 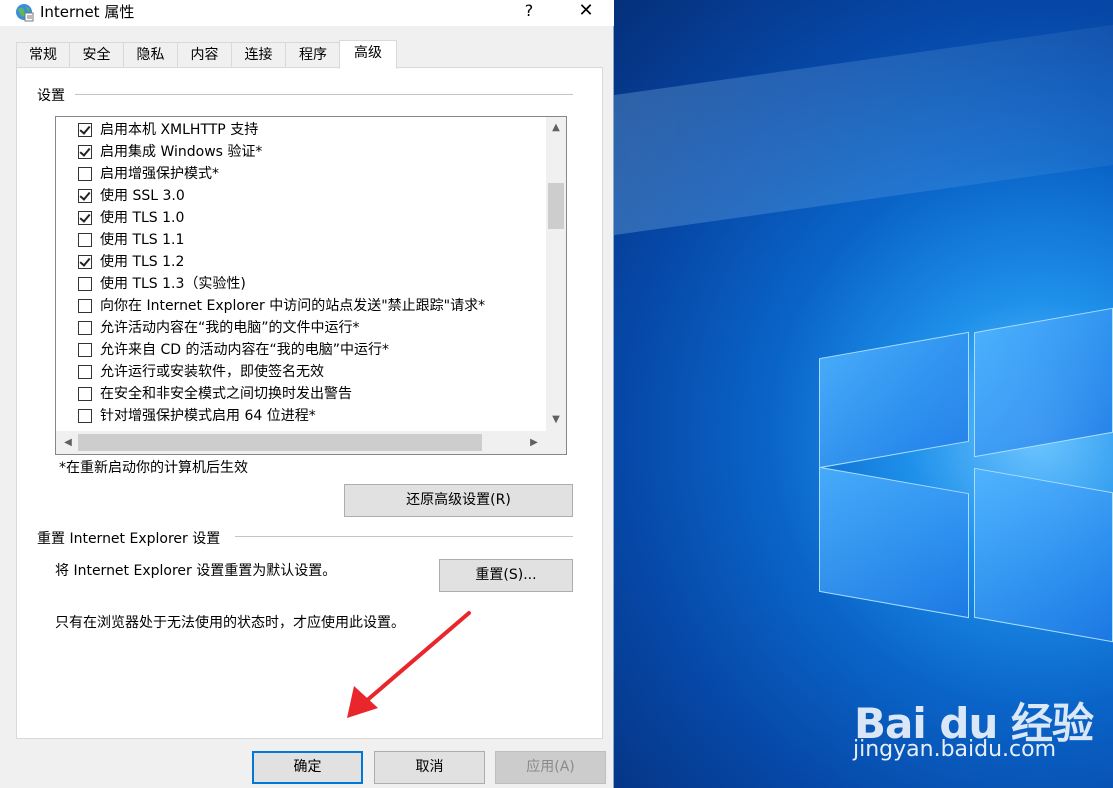 I want to click on setting-item-label: 启用增强保护模式*, so click(x=159, y=174).